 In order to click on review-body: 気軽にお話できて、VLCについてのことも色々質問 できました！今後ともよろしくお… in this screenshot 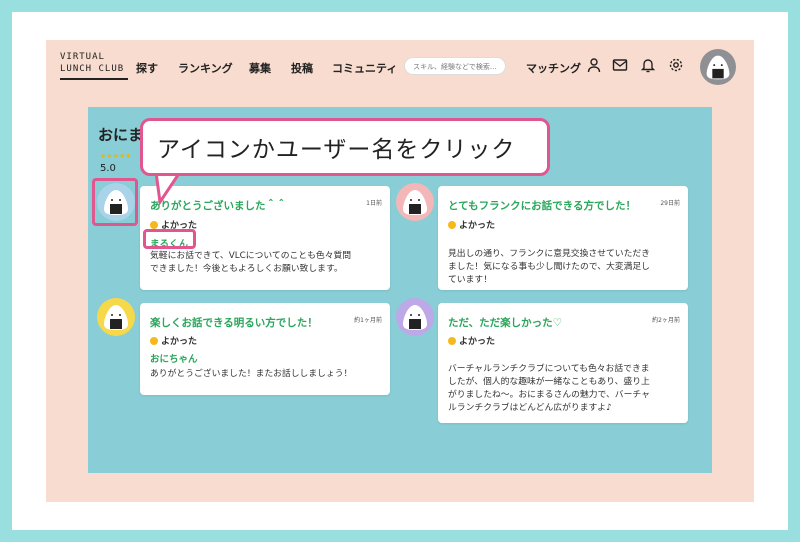, I will do `click(250, 263)`.